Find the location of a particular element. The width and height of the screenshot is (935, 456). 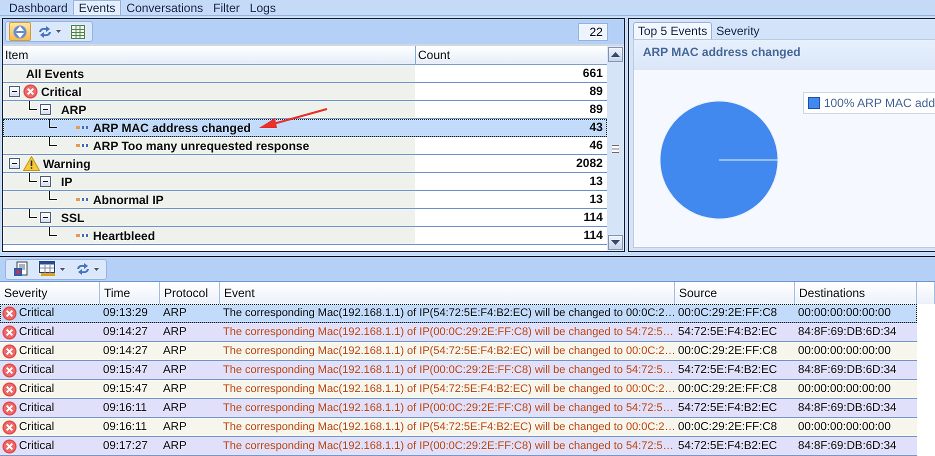

scroll-down-button is located at coordinates (615, 242).